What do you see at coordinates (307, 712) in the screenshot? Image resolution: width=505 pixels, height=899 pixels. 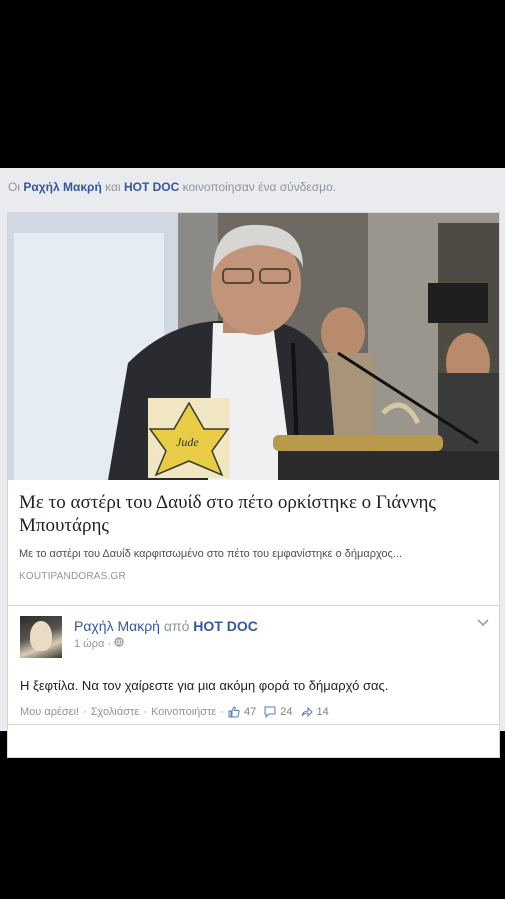 I see `share-icon` at bounding box center [307, 712].